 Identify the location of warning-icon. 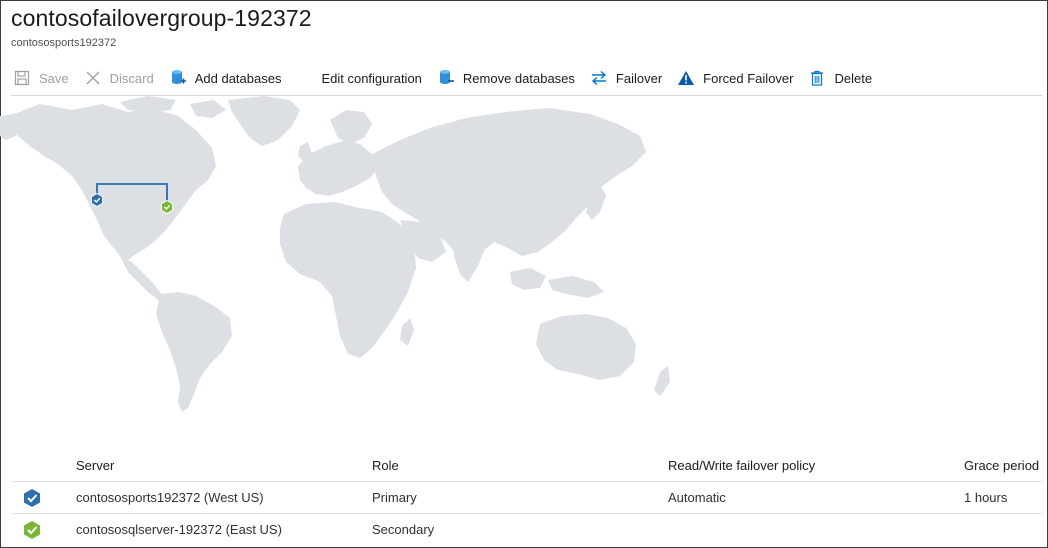
(686, 78).